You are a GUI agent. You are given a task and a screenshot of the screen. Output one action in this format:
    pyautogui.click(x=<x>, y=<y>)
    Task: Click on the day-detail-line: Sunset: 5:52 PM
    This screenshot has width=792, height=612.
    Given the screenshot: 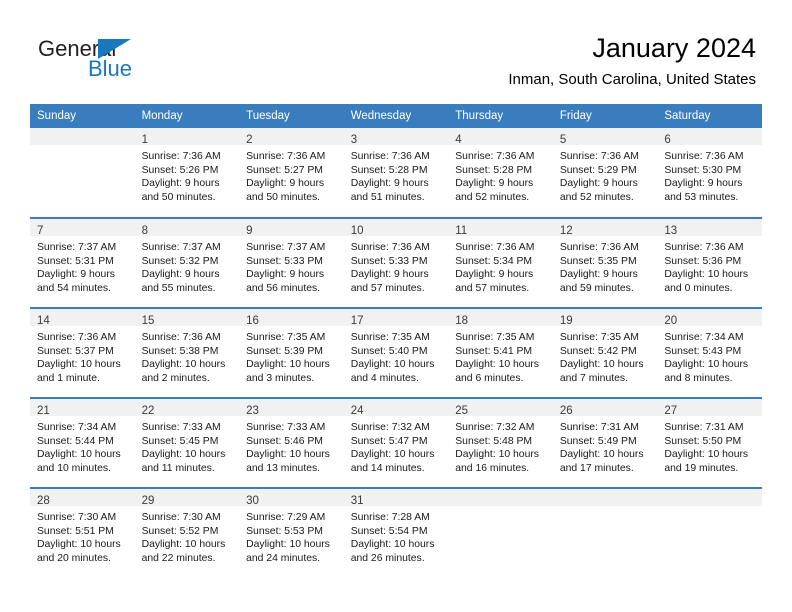 What is the action you would take?
    pyautogui.click(x=180, y=531)
    